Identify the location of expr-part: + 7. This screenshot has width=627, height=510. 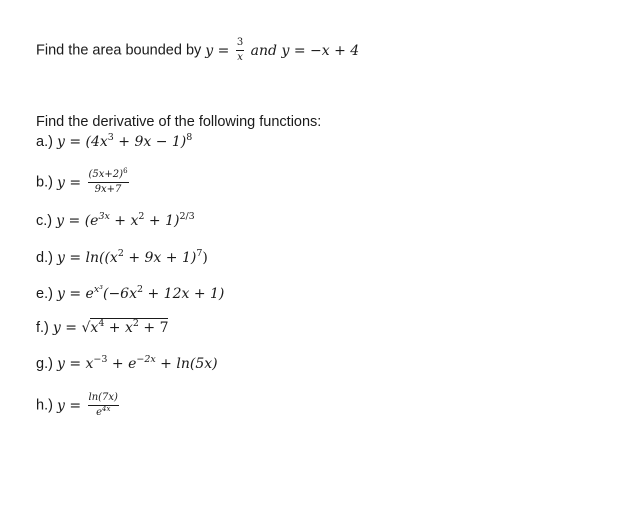
(153, 328).